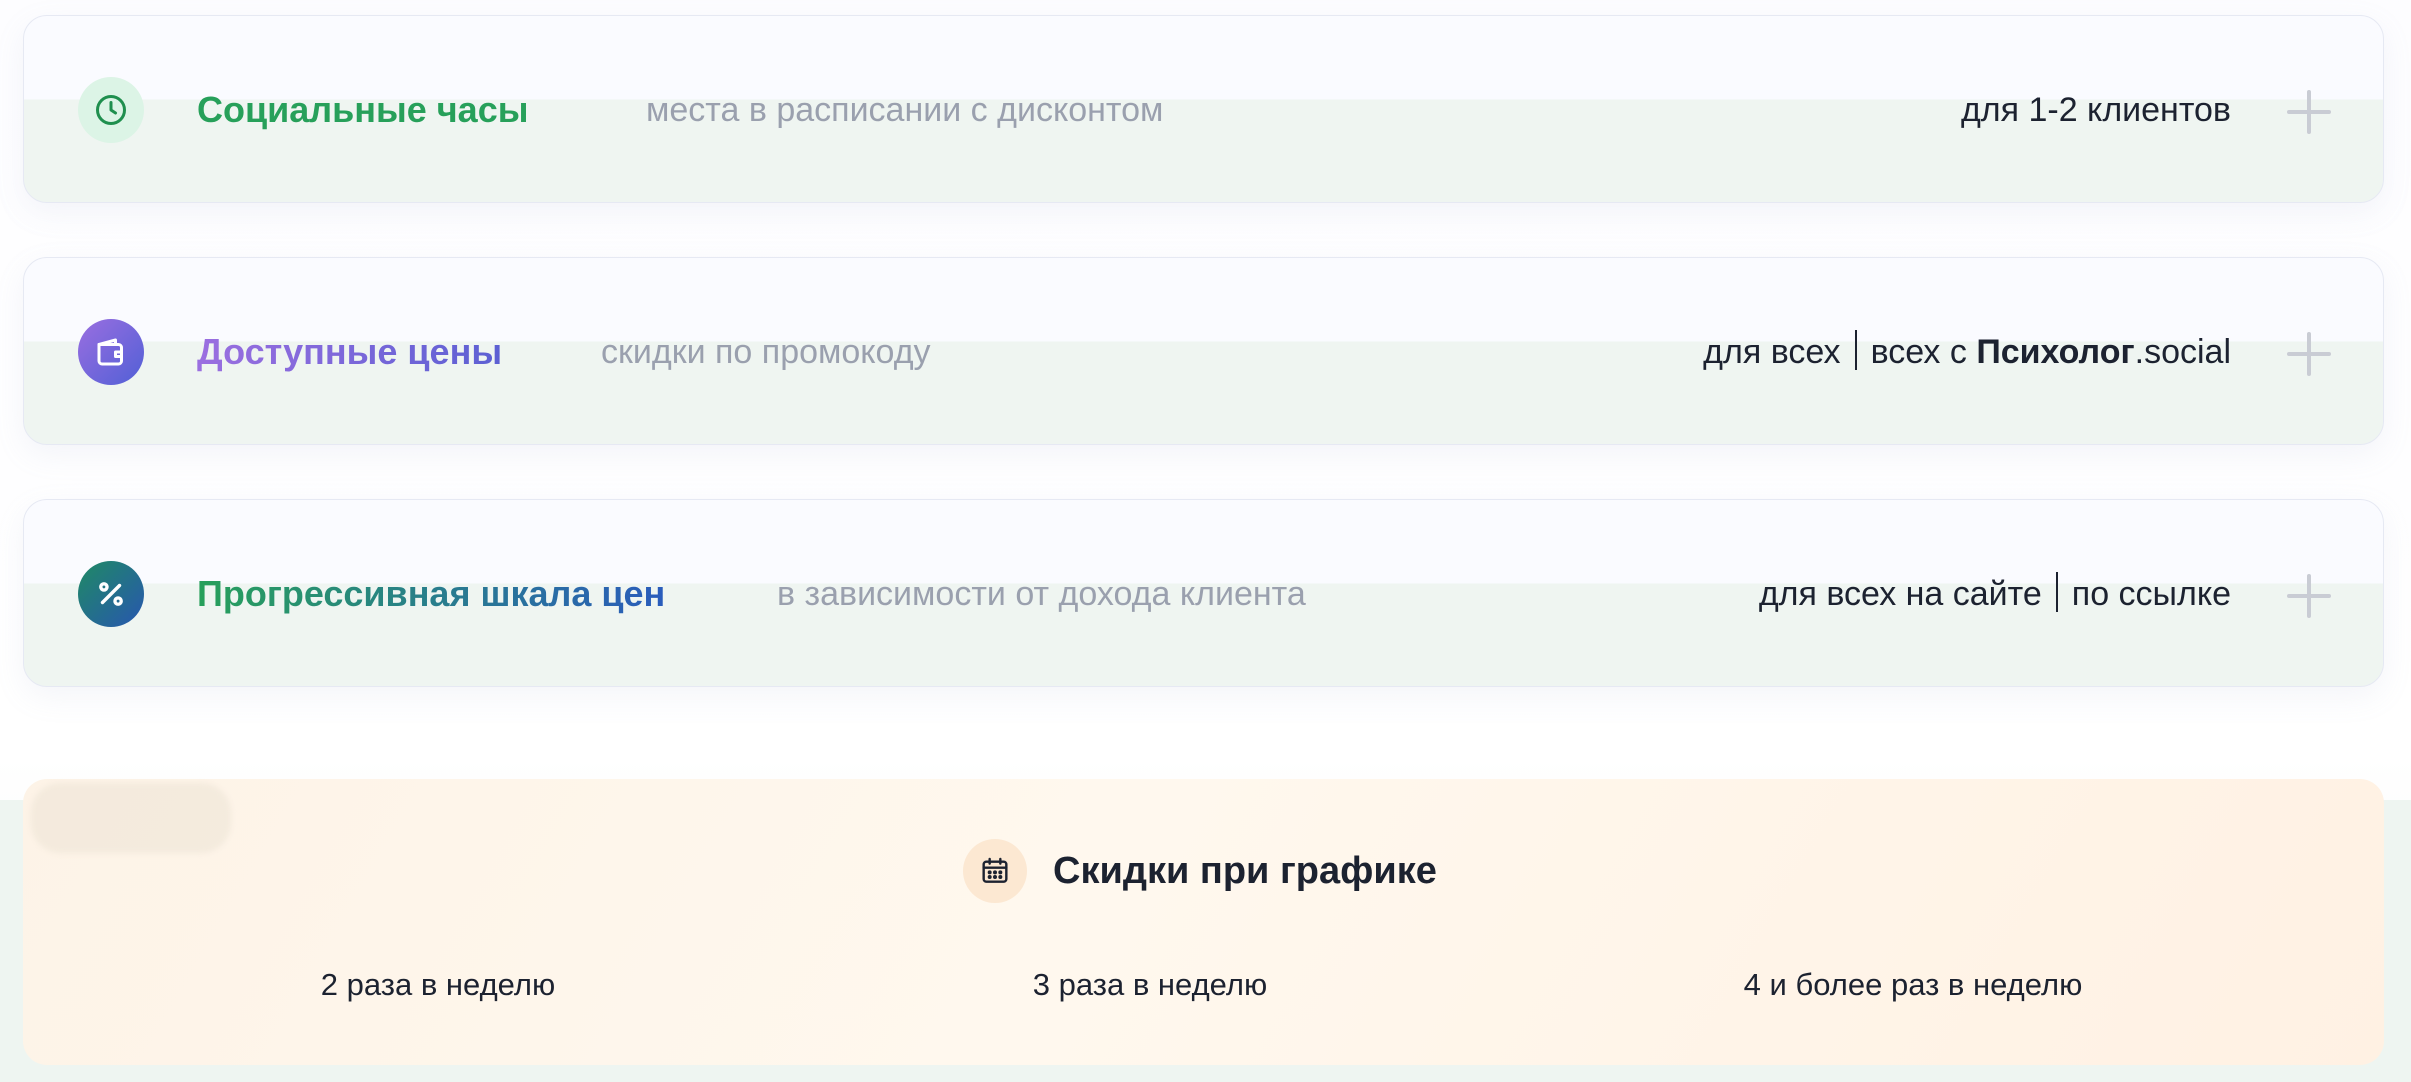 The width and height of the screenshot is (2411, 1082). I want to click on schedule-discounts-header: Скидки при графике, so click(1200, 871).